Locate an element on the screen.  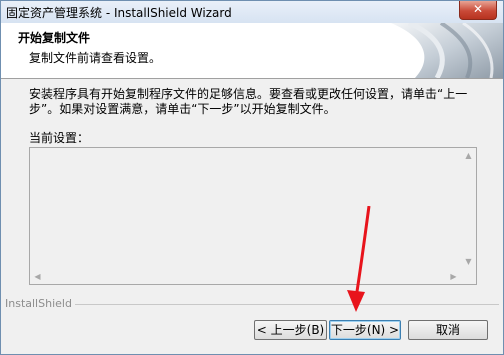
horizontal-scrollbar: ◀ ▶ is located at coordinates (245, 276).